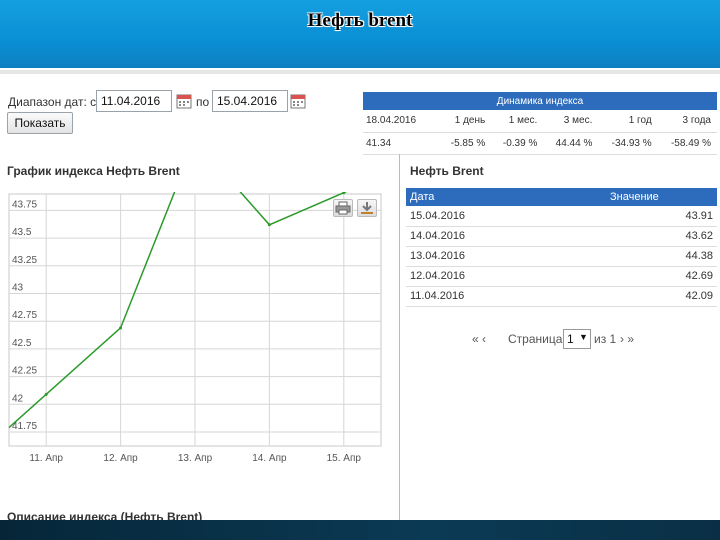  Describe the element at coordinates (360, 530) in the screenshot. I see `bottom-bar` at that location.